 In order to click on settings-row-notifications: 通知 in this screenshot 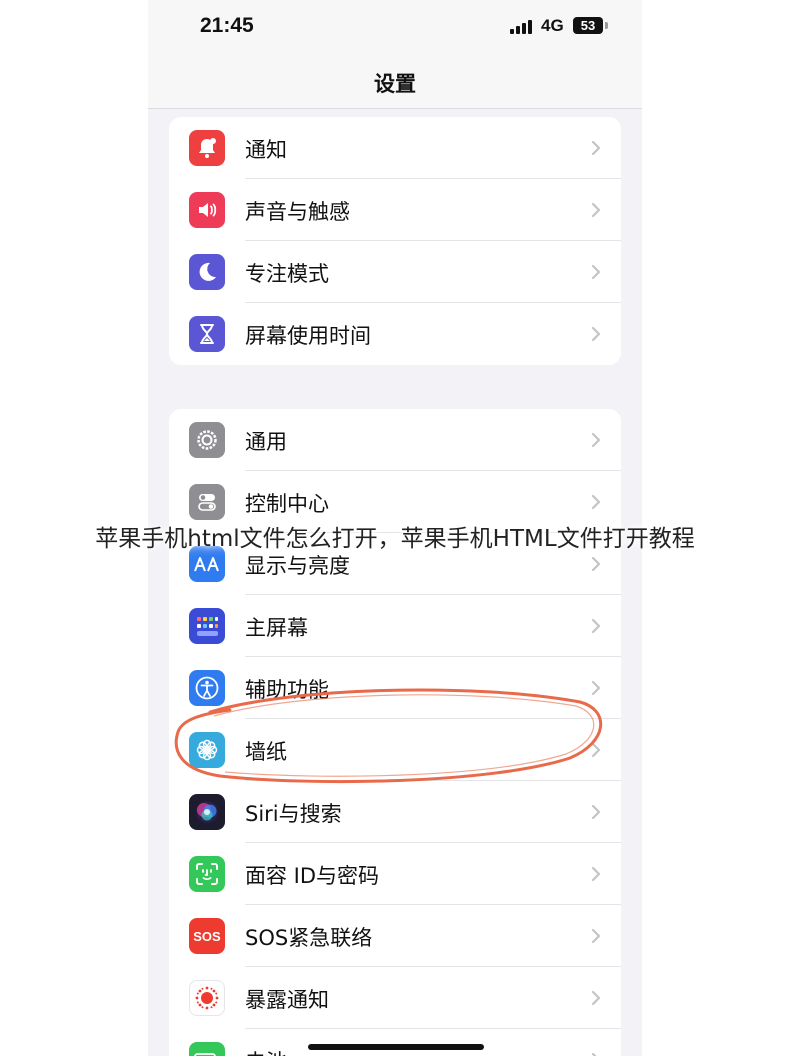, I will do `click(395, 148)`.